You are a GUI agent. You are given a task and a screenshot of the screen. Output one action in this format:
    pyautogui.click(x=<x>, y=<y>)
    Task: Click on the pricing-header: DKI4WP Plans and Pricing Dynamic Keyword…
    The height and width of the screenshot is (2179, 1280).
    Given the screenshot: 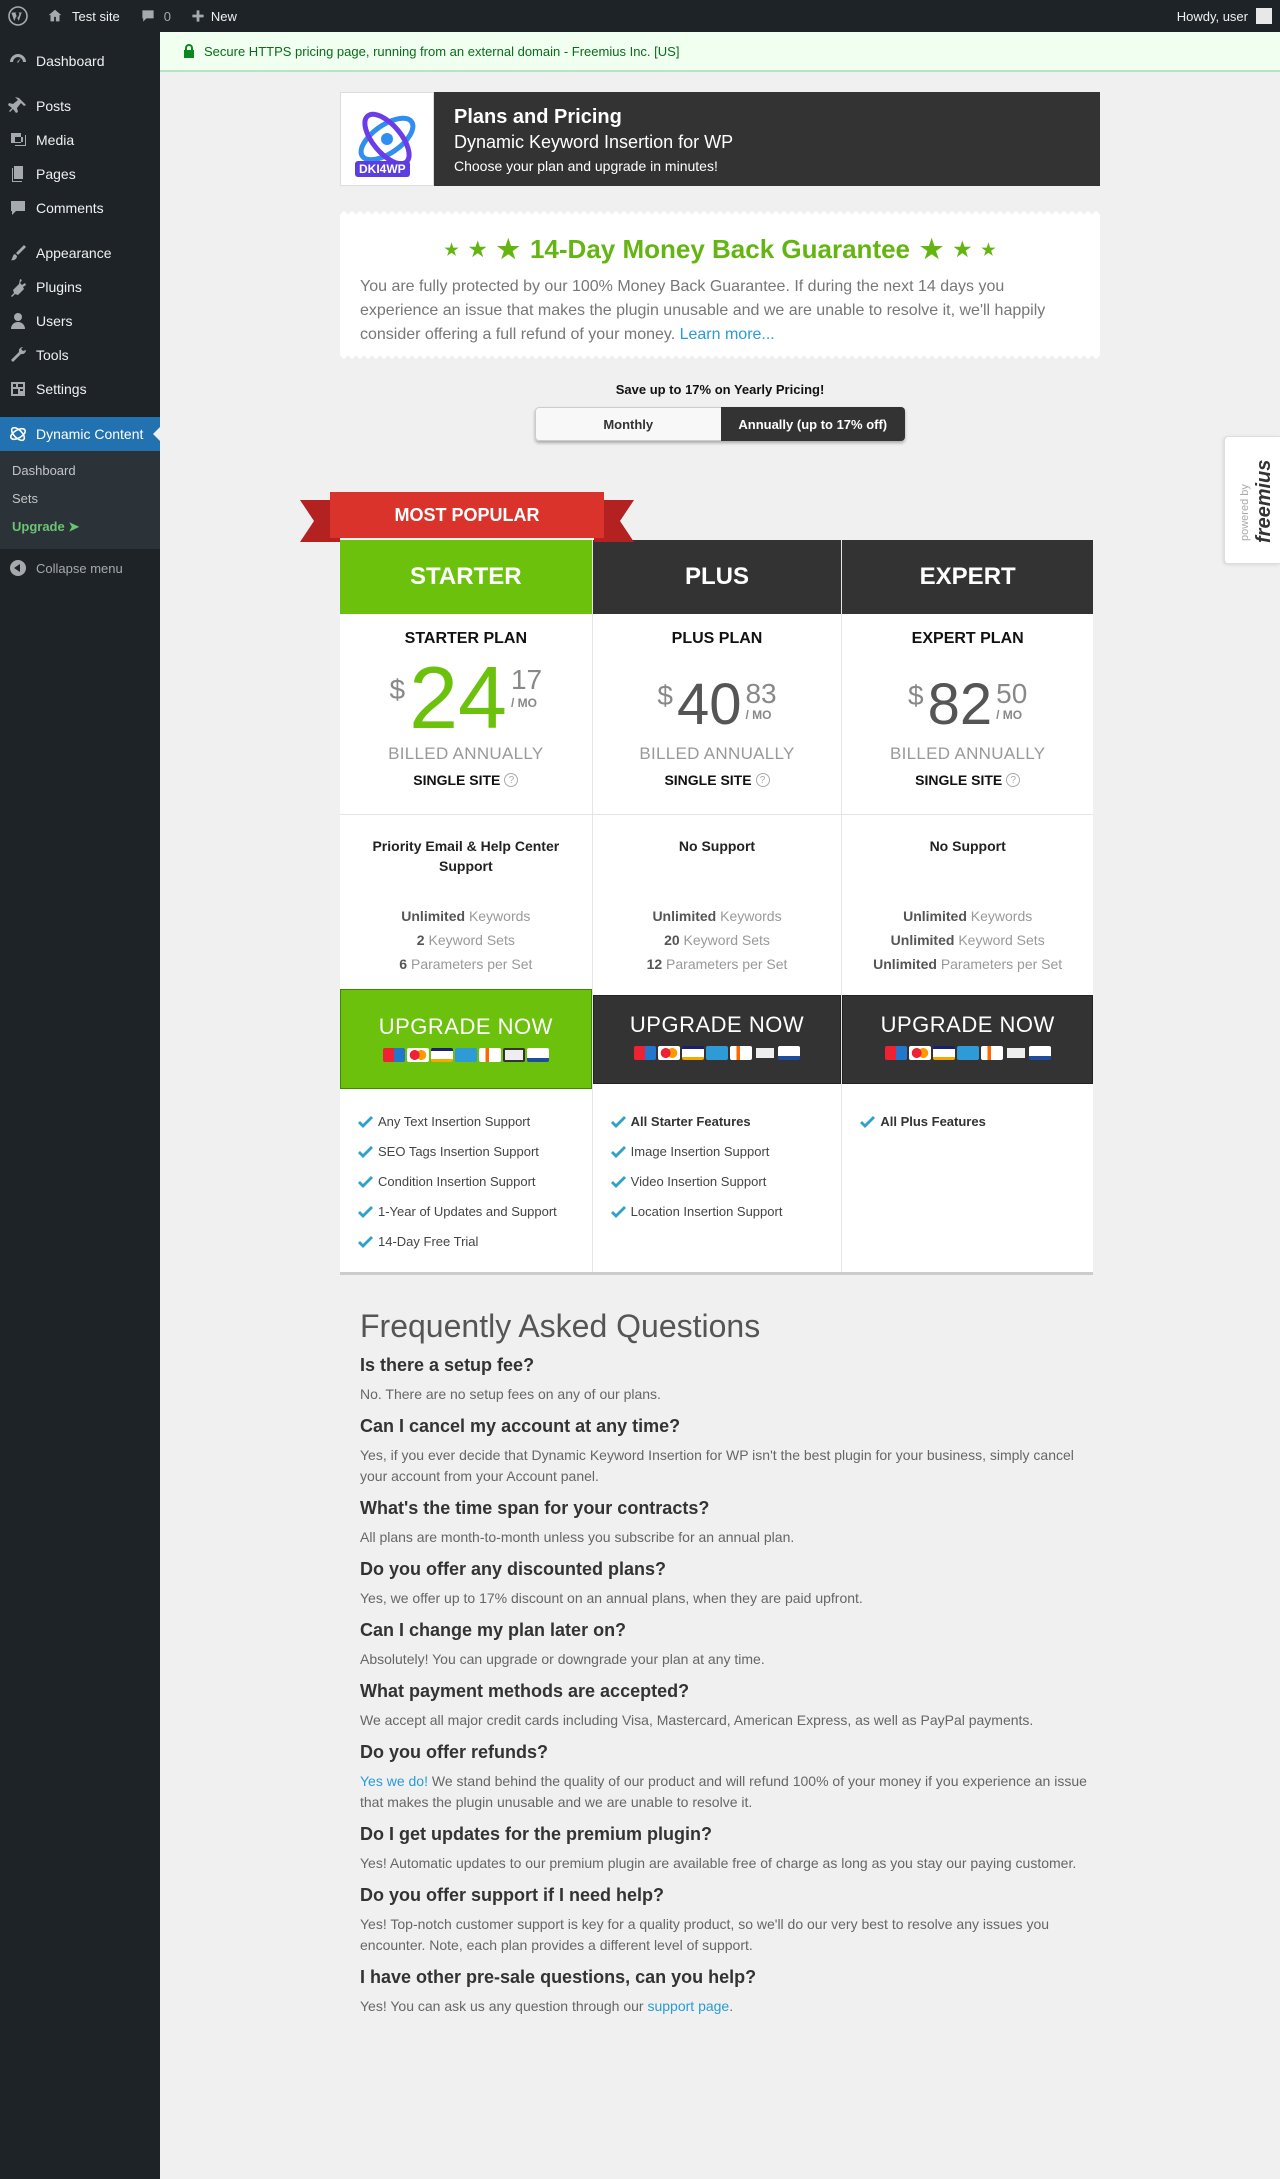 What is the action you would take?
    pyautogui.click(x=720, y=139)
    